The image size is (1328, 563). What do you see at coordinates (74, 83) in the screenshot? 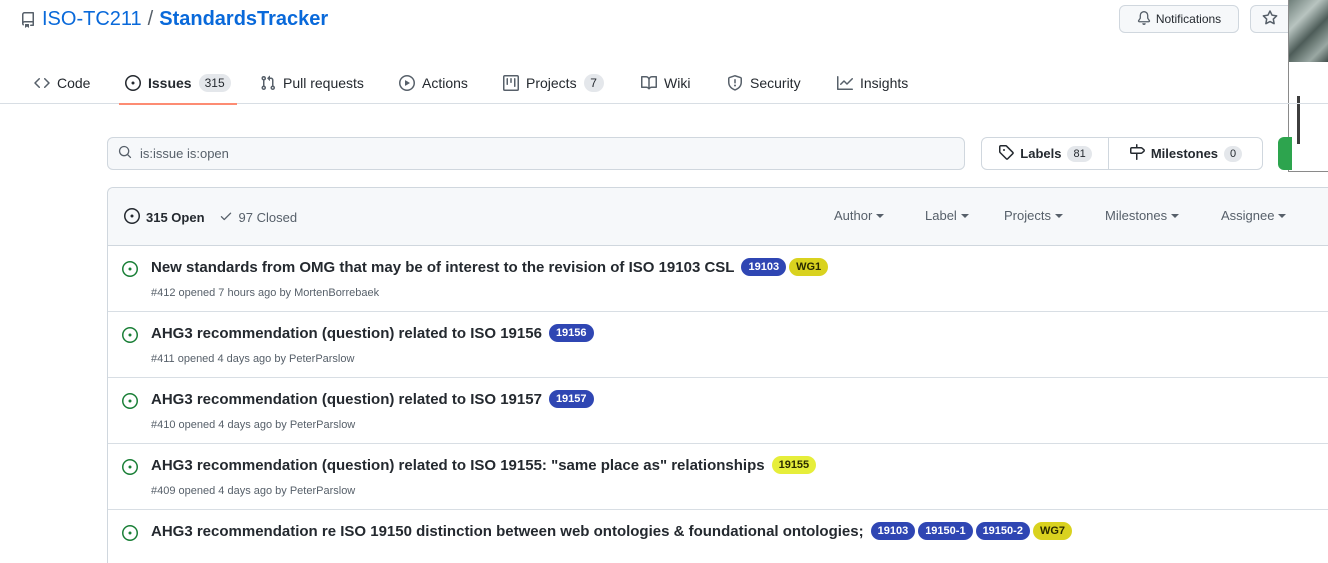
I see `tab-code-label: Code` at bounding box center [74, 83].